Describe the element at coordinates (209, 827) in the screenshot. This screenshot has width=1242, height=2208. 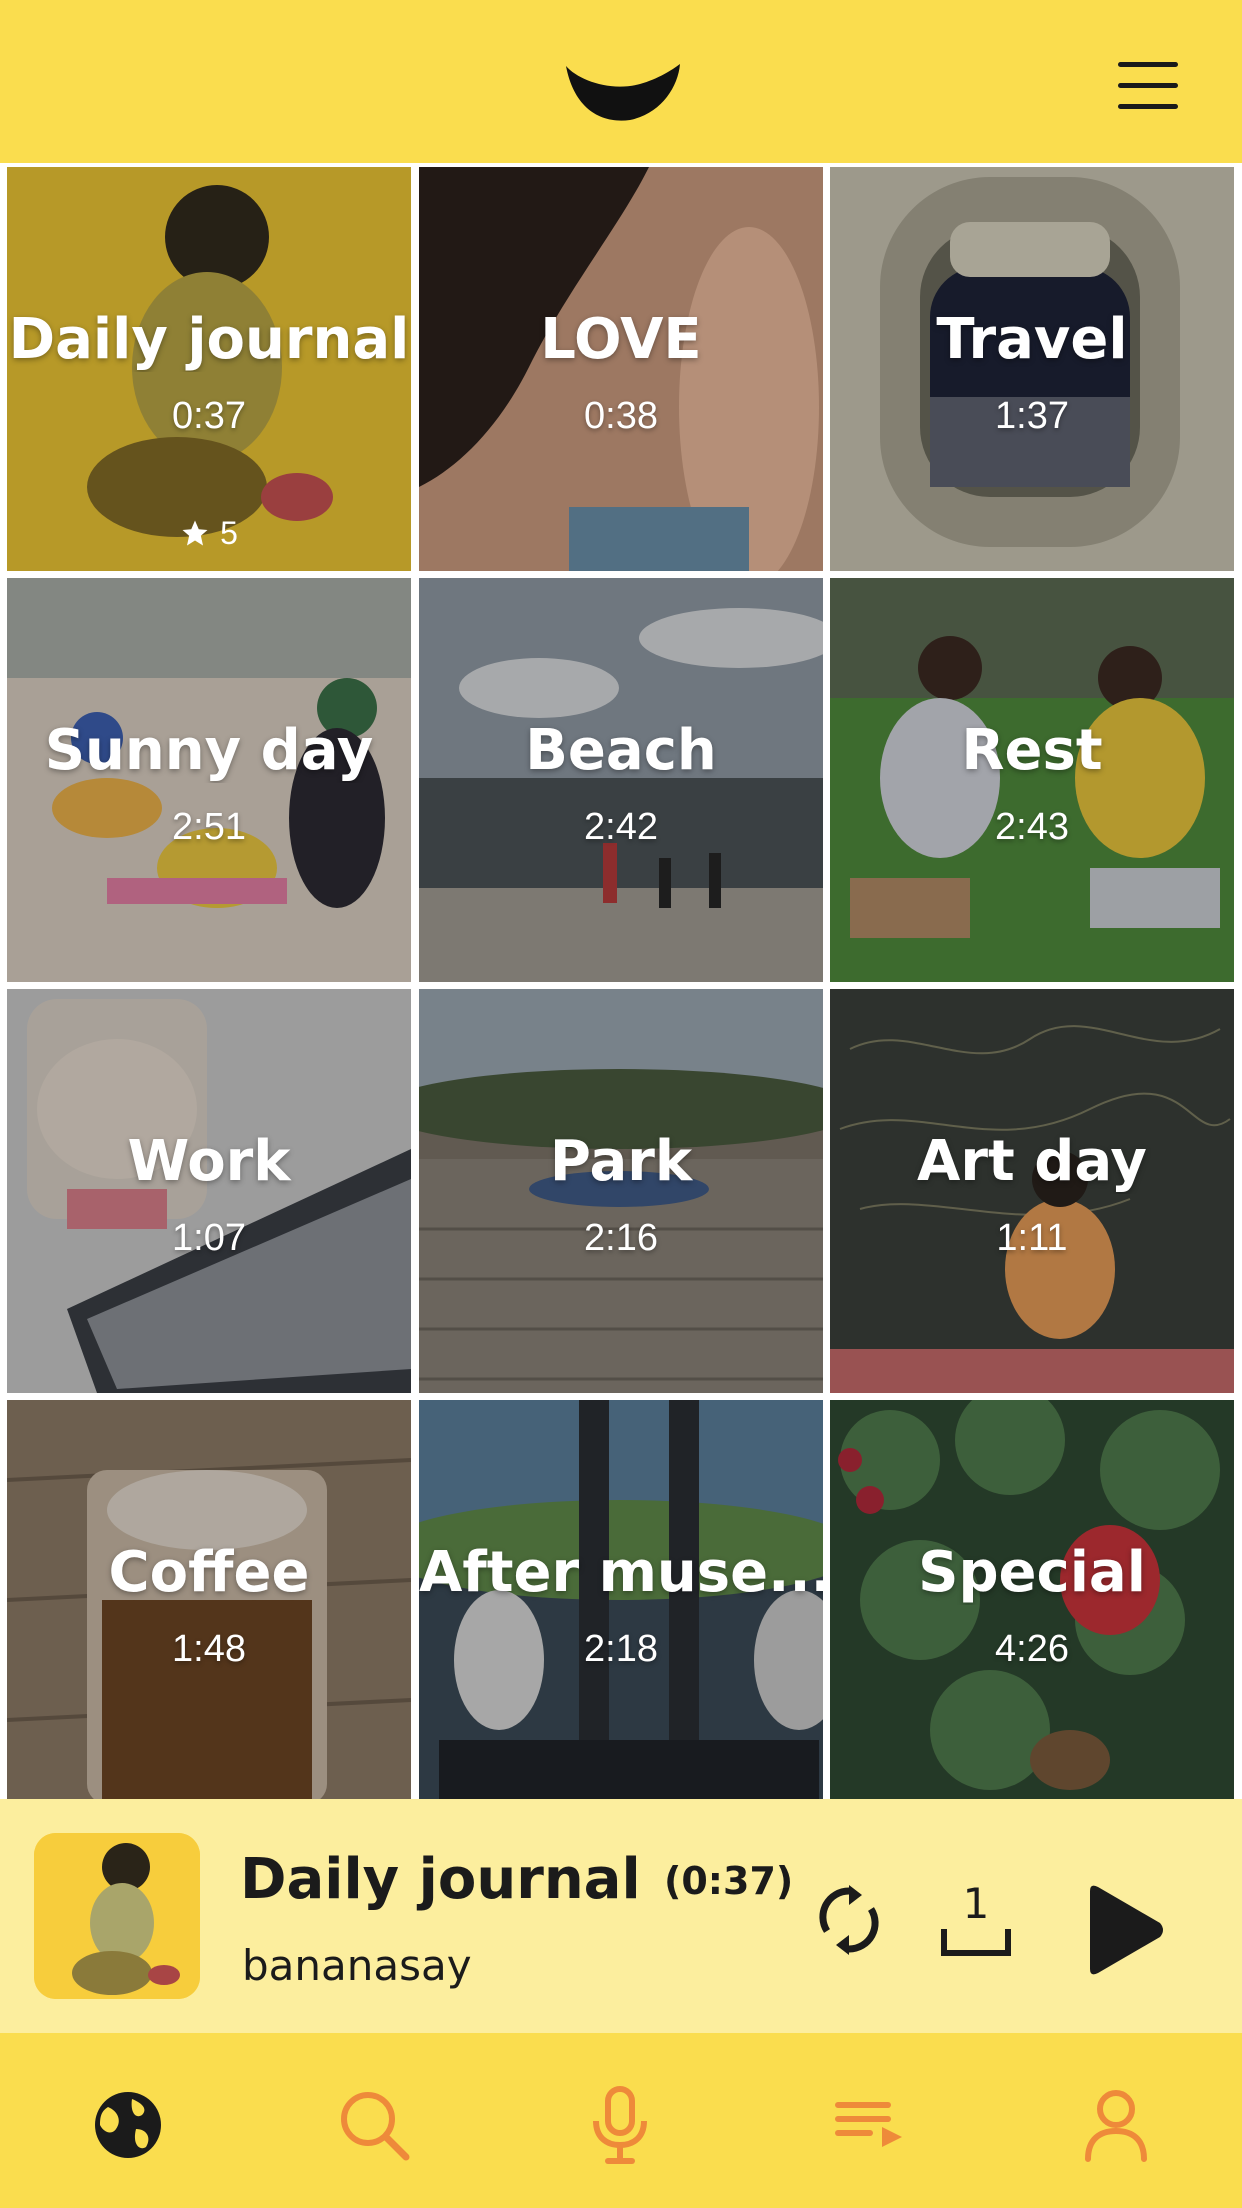
I see `tile-duration: 2:51` at that location.